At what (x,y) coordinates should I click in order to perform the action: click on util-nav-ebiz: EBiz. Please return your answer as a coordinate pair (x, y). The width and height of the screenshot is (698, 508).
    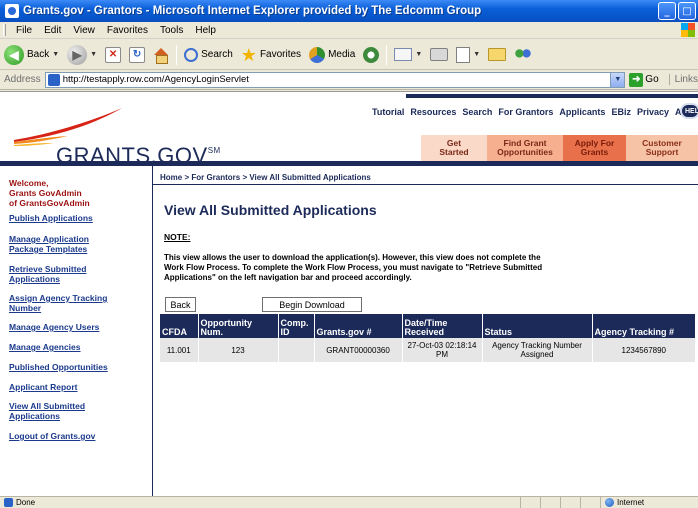
    Looking at the image, I should click on (621, 112).